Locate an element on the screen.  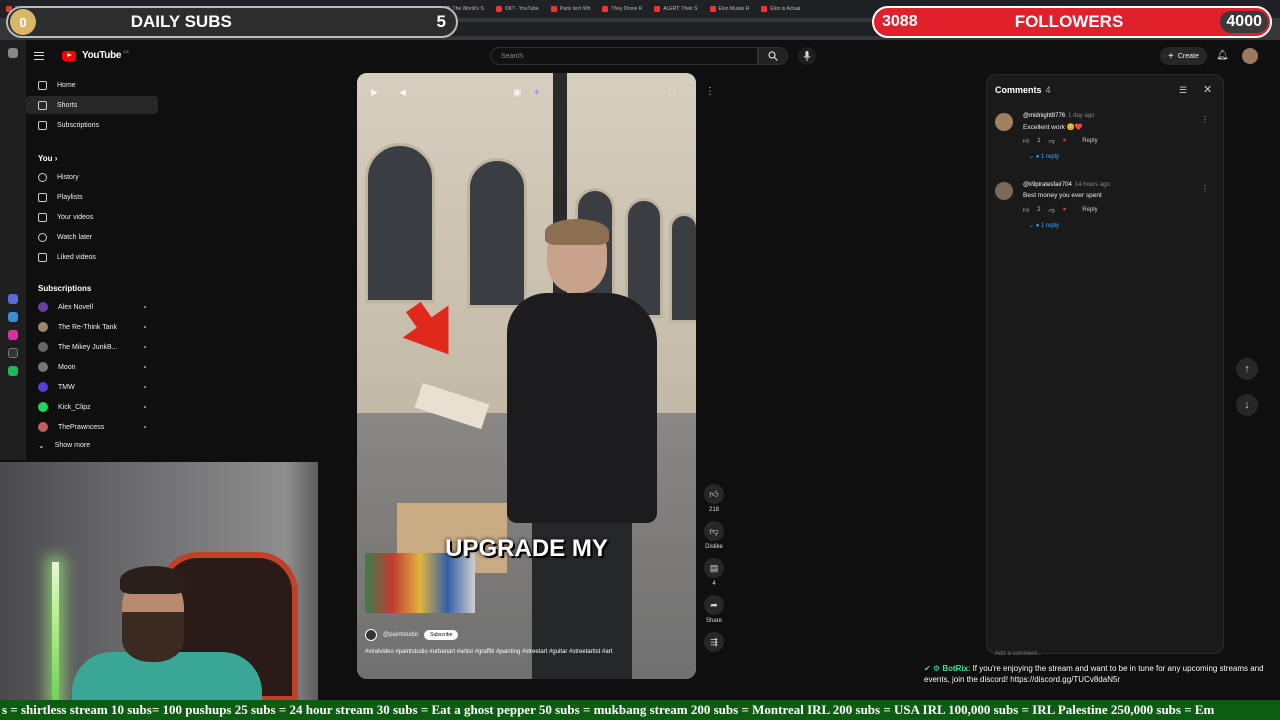
browser-tab: They Drove R is located at coordinates (622, 9).